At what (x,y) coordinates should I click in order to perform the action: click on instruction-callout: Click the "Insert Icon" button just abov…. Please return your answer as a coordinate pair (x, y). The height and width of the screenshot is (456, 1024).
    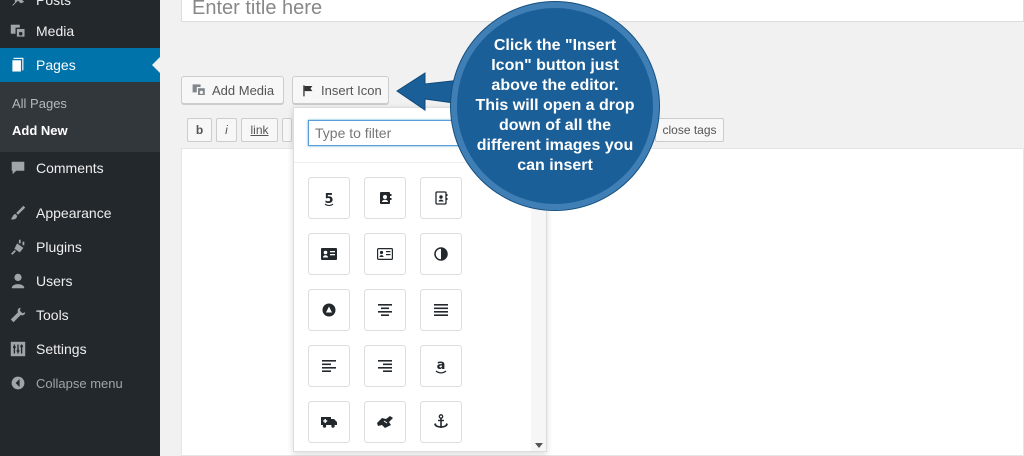
    Looking at the image, I should click on (555, 106).